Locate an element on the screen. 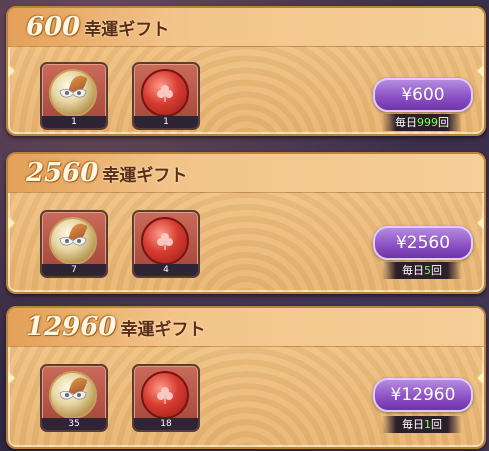 The image size is (489, 451). limit-count: 1 is located at coordinates (427, 424).